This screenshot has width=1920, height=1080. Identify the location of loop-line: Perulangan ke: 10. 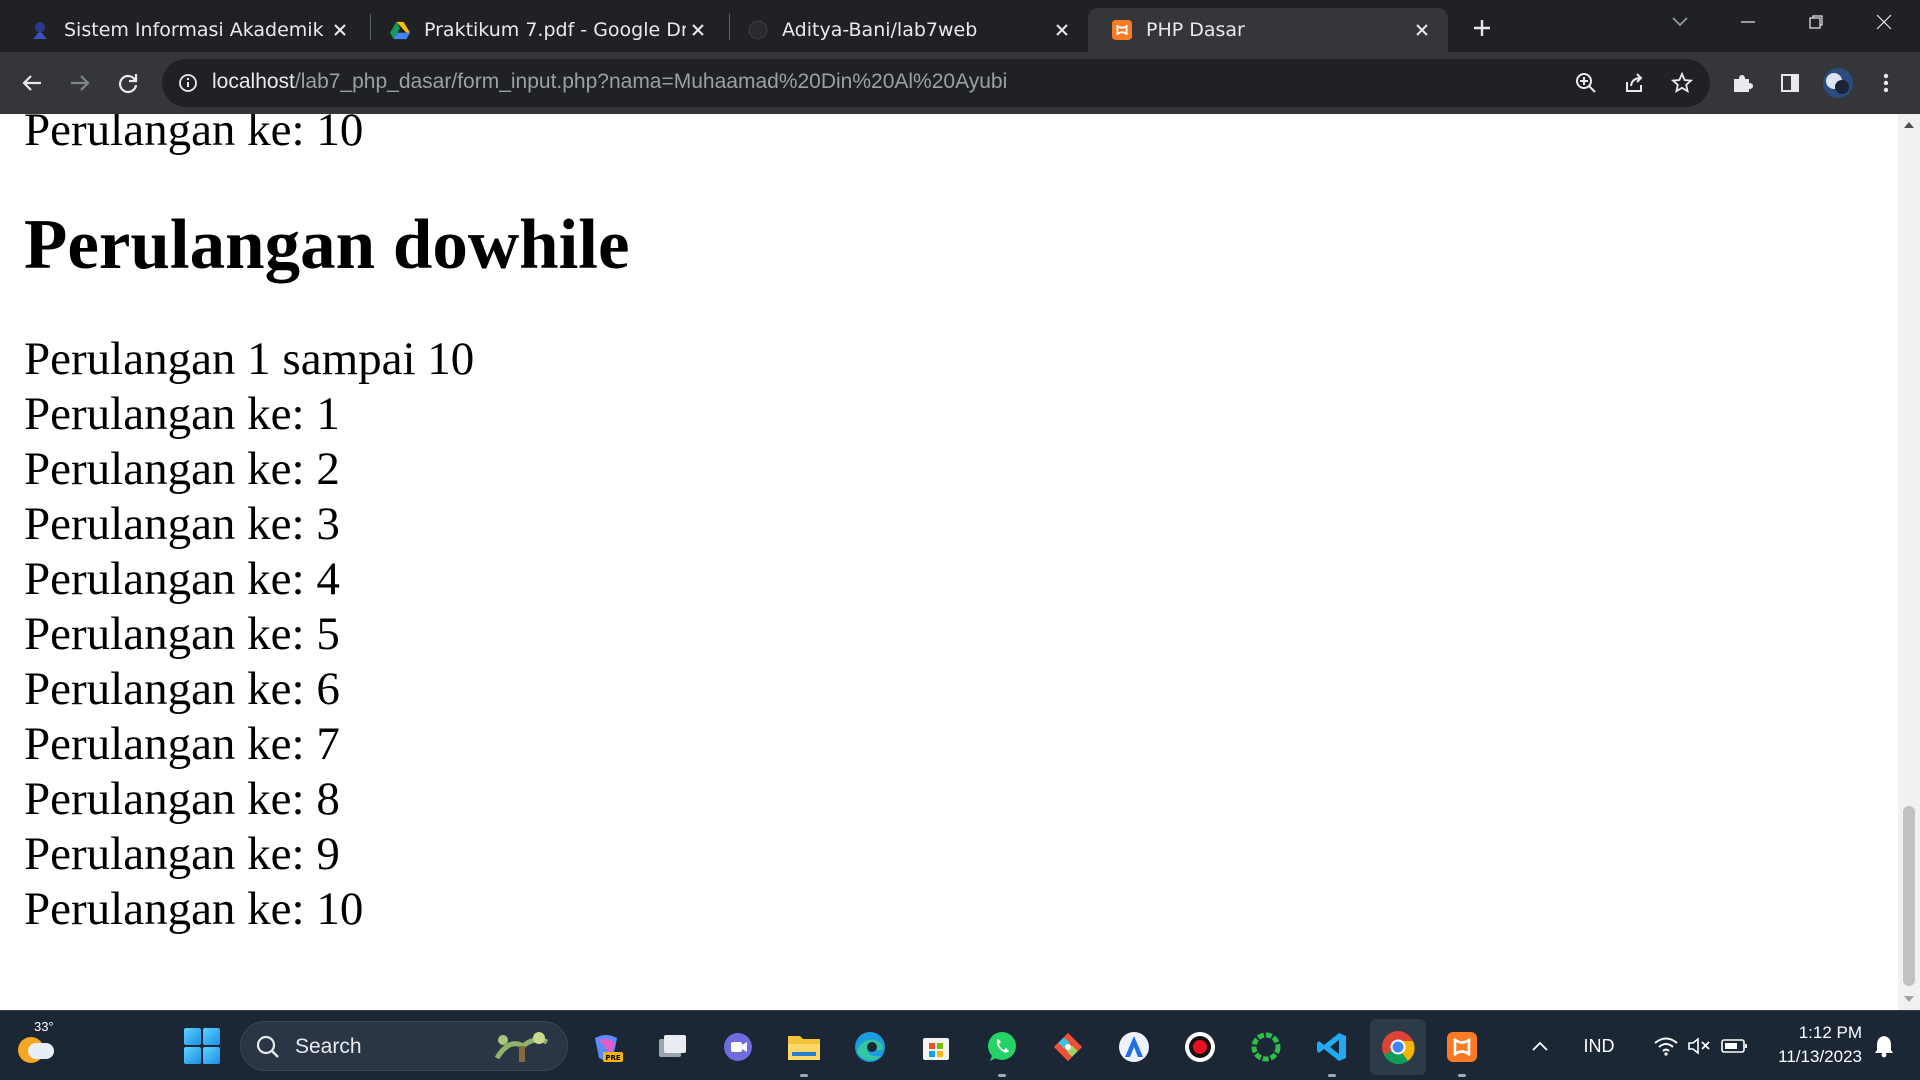
(194, 909).